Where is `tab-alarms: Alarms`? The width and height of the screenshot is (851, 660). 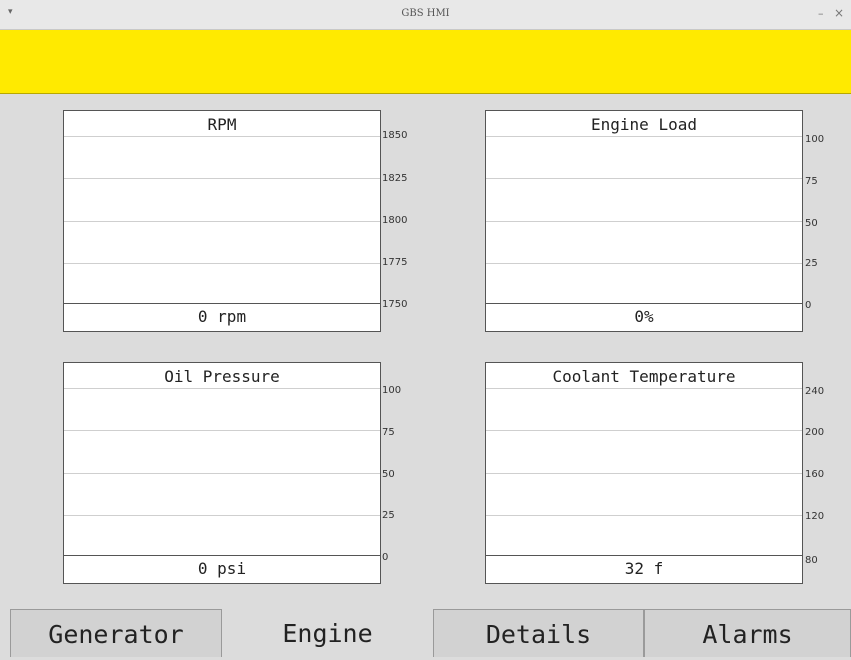 tab-alarms: Alarms is located at coordinates (747, 633).